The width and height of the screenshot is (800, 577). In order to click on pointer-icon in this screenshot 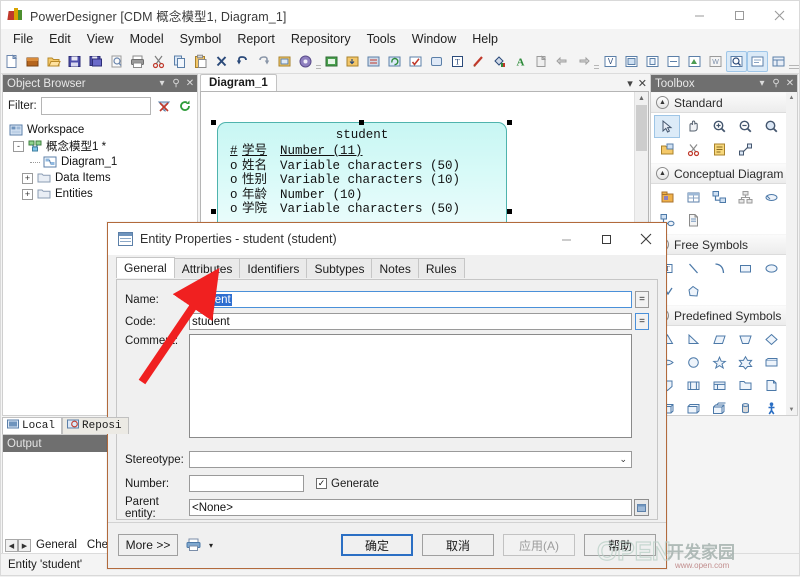, I will do `click(667, 126)`.